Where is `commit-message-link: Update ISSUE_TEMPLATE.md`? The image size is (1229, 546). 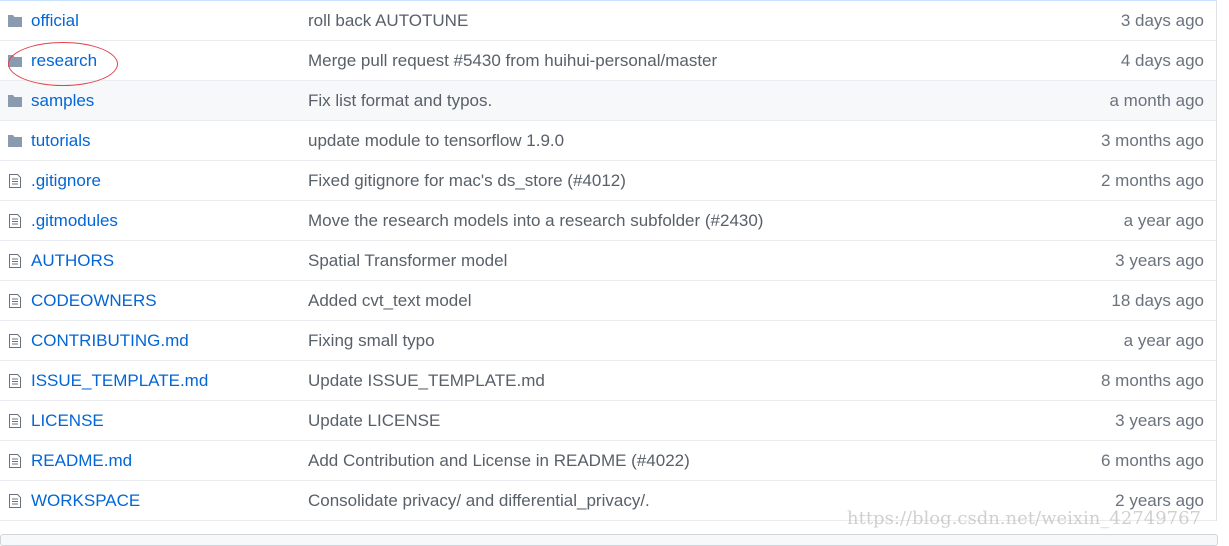 commit-message-link: Update ISSUE_TEMPLATE.md is located at coordinates (426, 381).